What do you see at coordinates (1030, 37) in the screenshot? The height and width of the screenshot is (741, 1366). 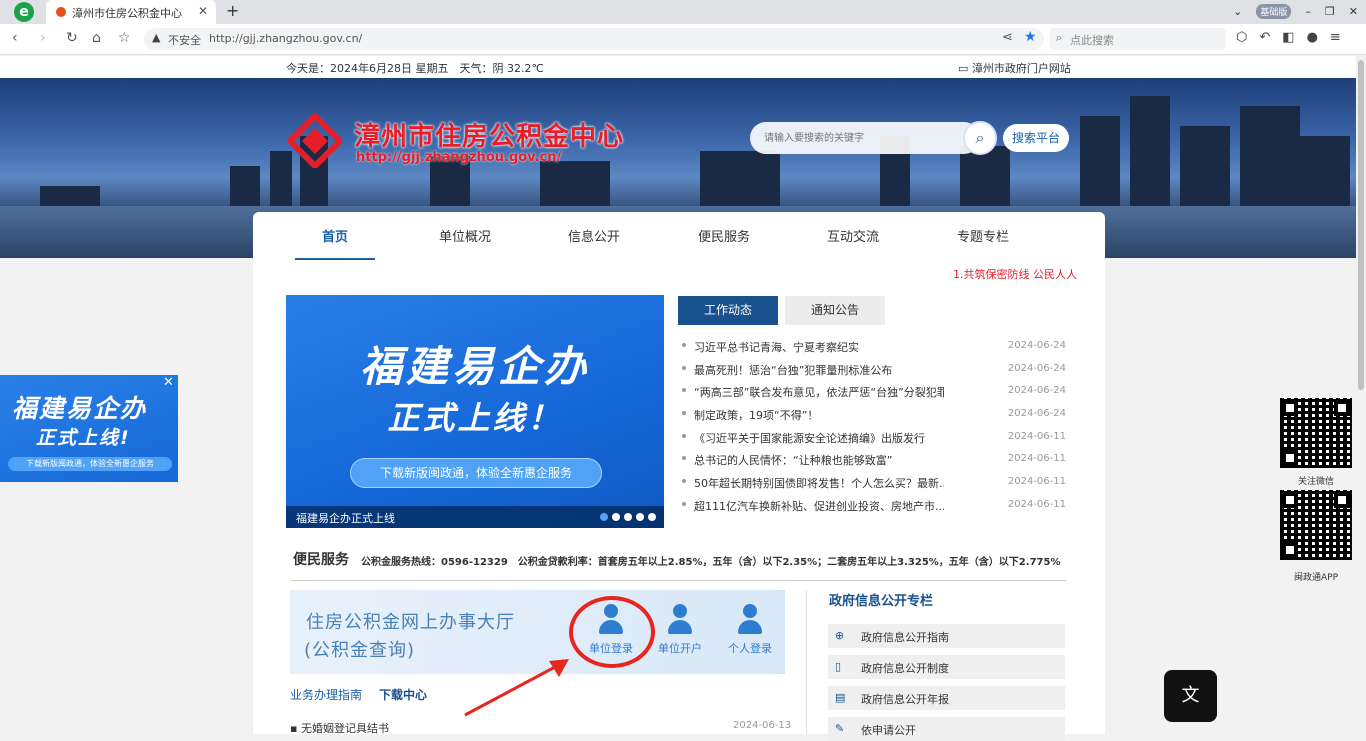 I see `favorite-star-icon: ★` at bounding box center [1030, 37].